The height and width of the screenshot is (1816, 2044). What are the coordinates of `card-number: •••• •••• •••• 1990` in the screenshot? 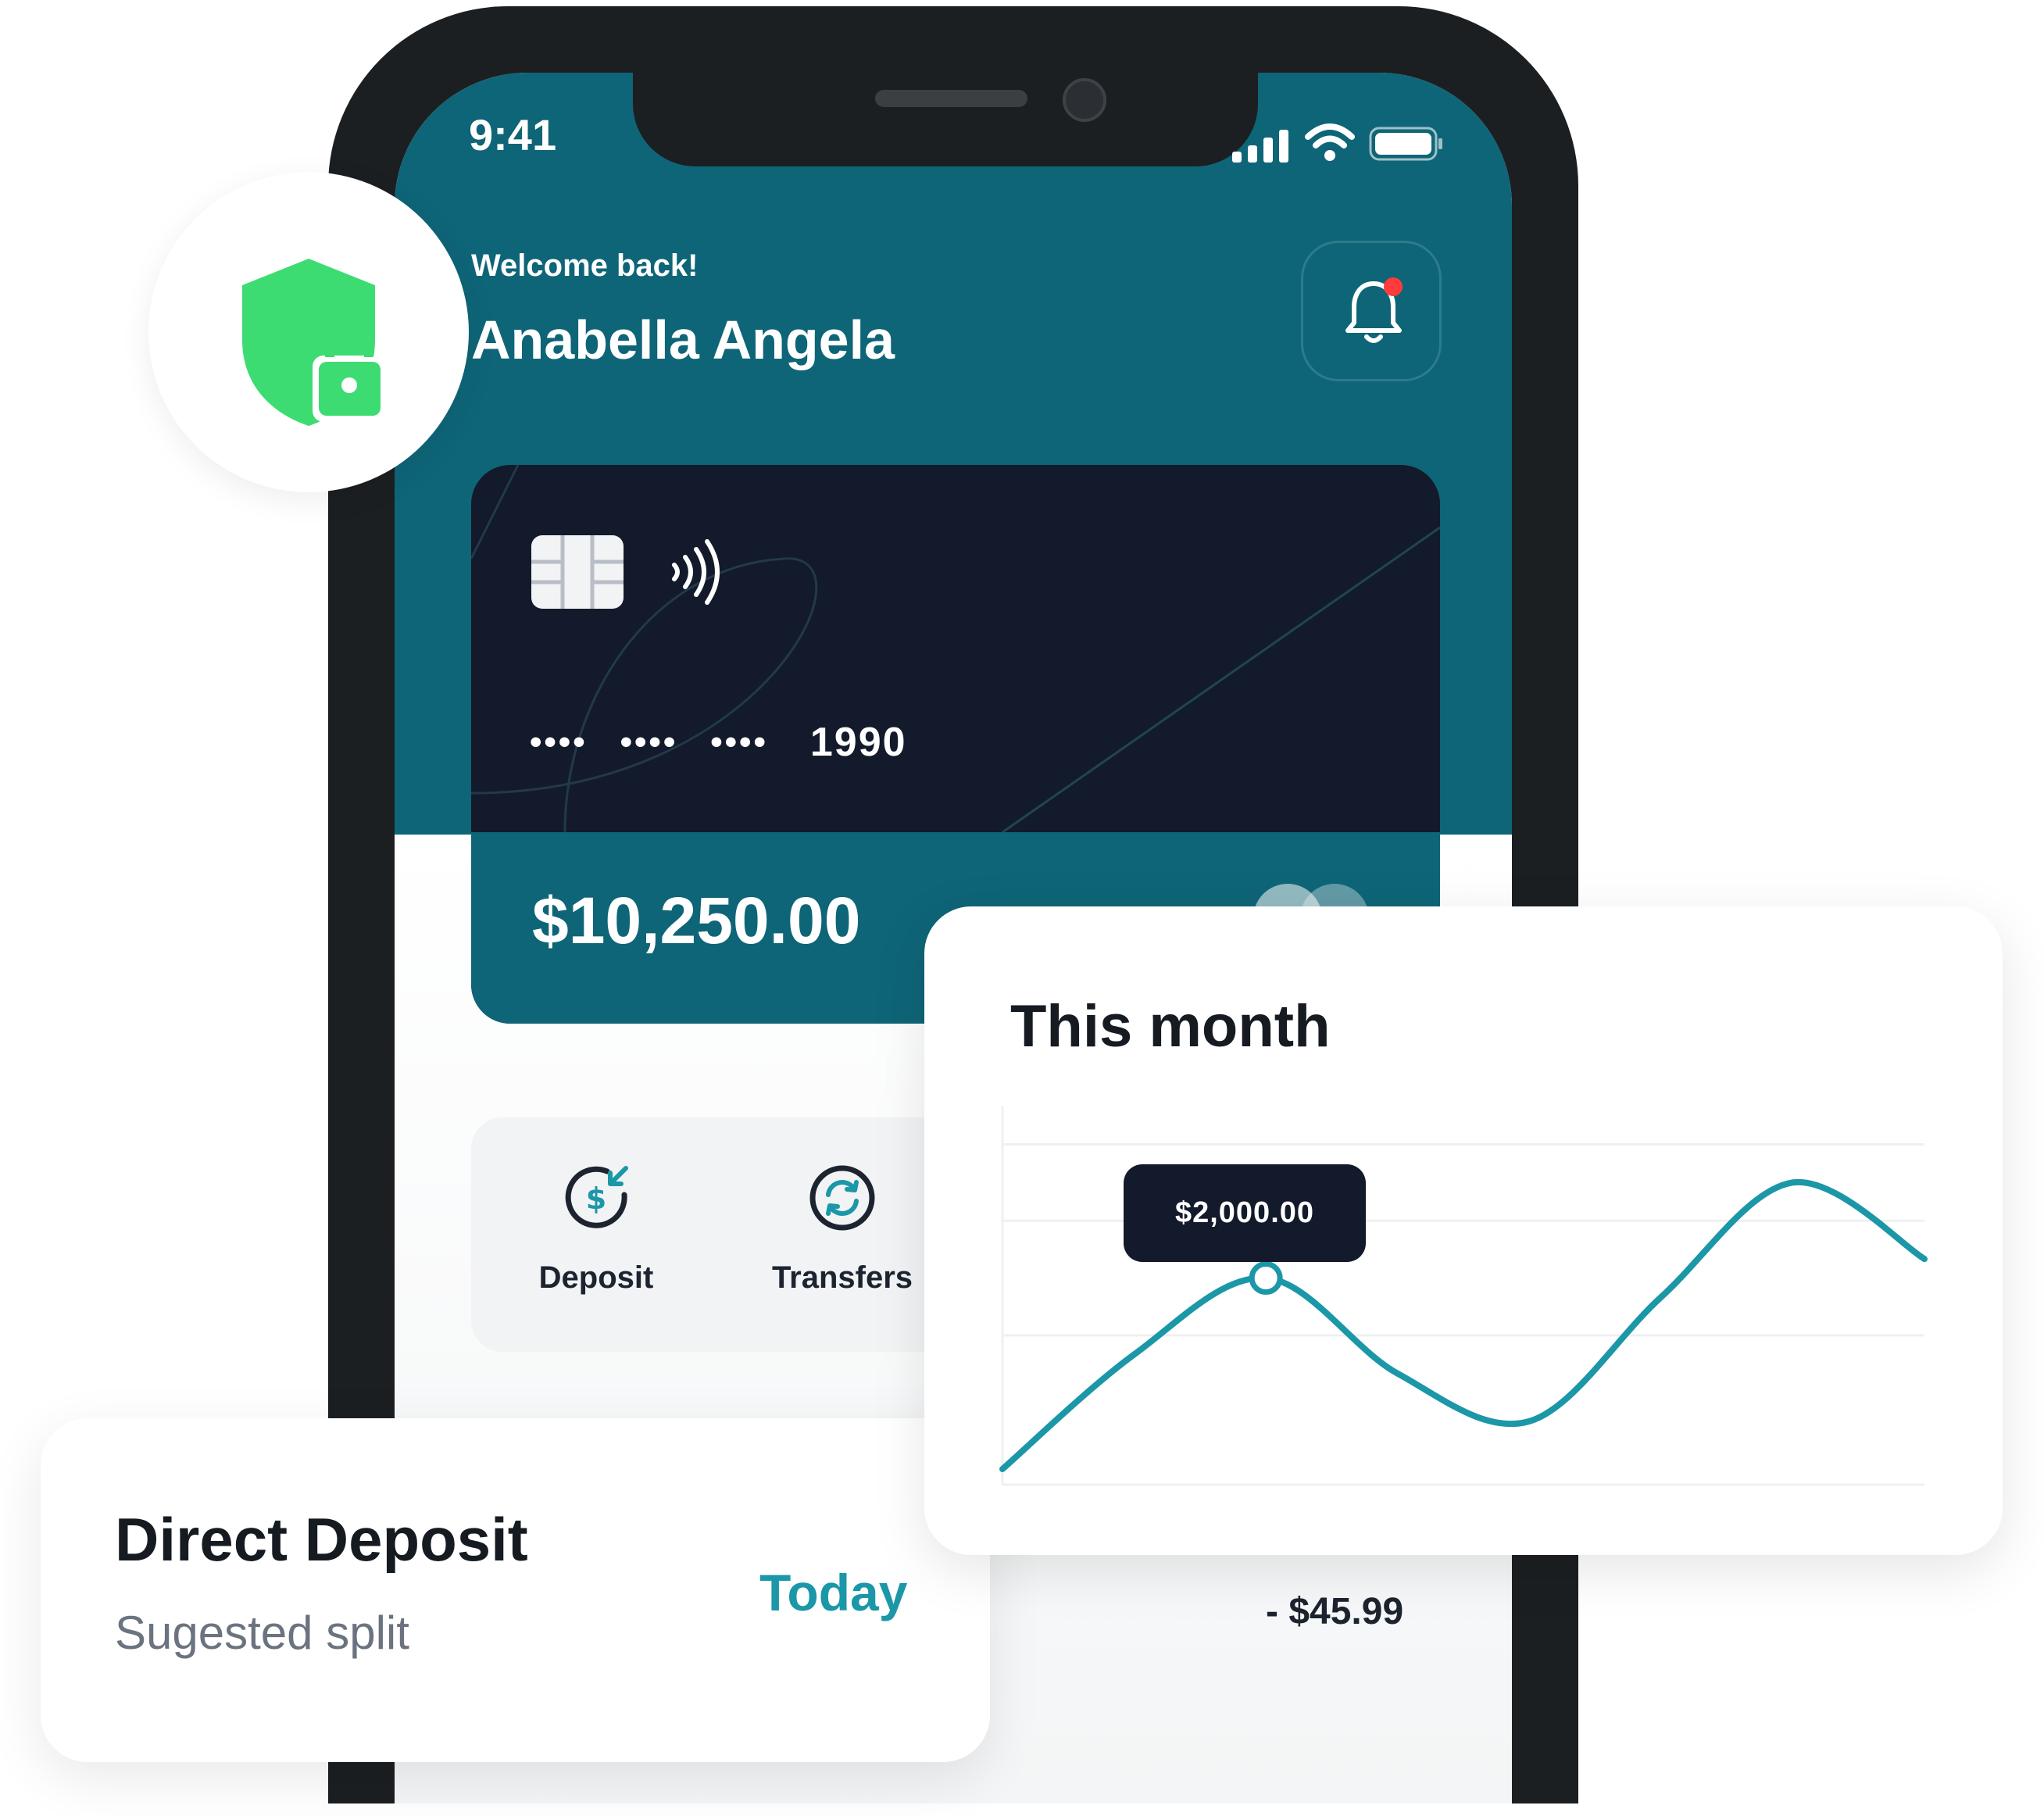 It's located at (719, 743).